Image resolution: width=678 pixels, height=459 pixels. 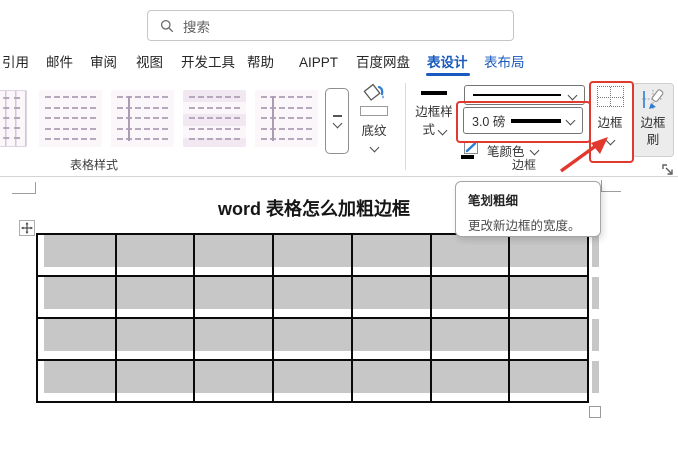 I want to click on borders-button: 边框, so click(x=610, y=116).